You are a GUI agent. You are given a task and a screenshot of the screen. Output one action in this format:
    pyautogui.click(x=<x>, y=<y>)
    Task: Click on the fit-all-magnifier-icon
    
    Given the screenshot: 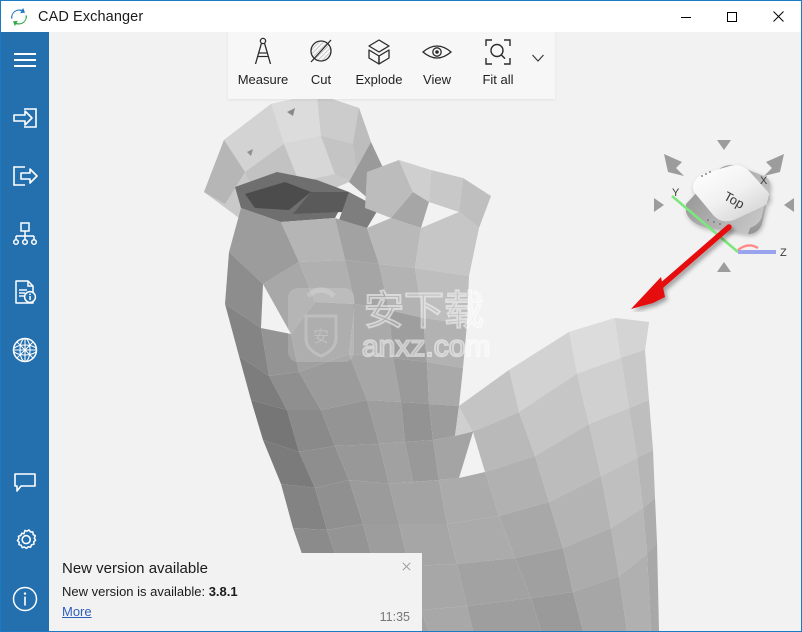 What is the action you would take?
    pyautogui.click(x=498, y=52)
    